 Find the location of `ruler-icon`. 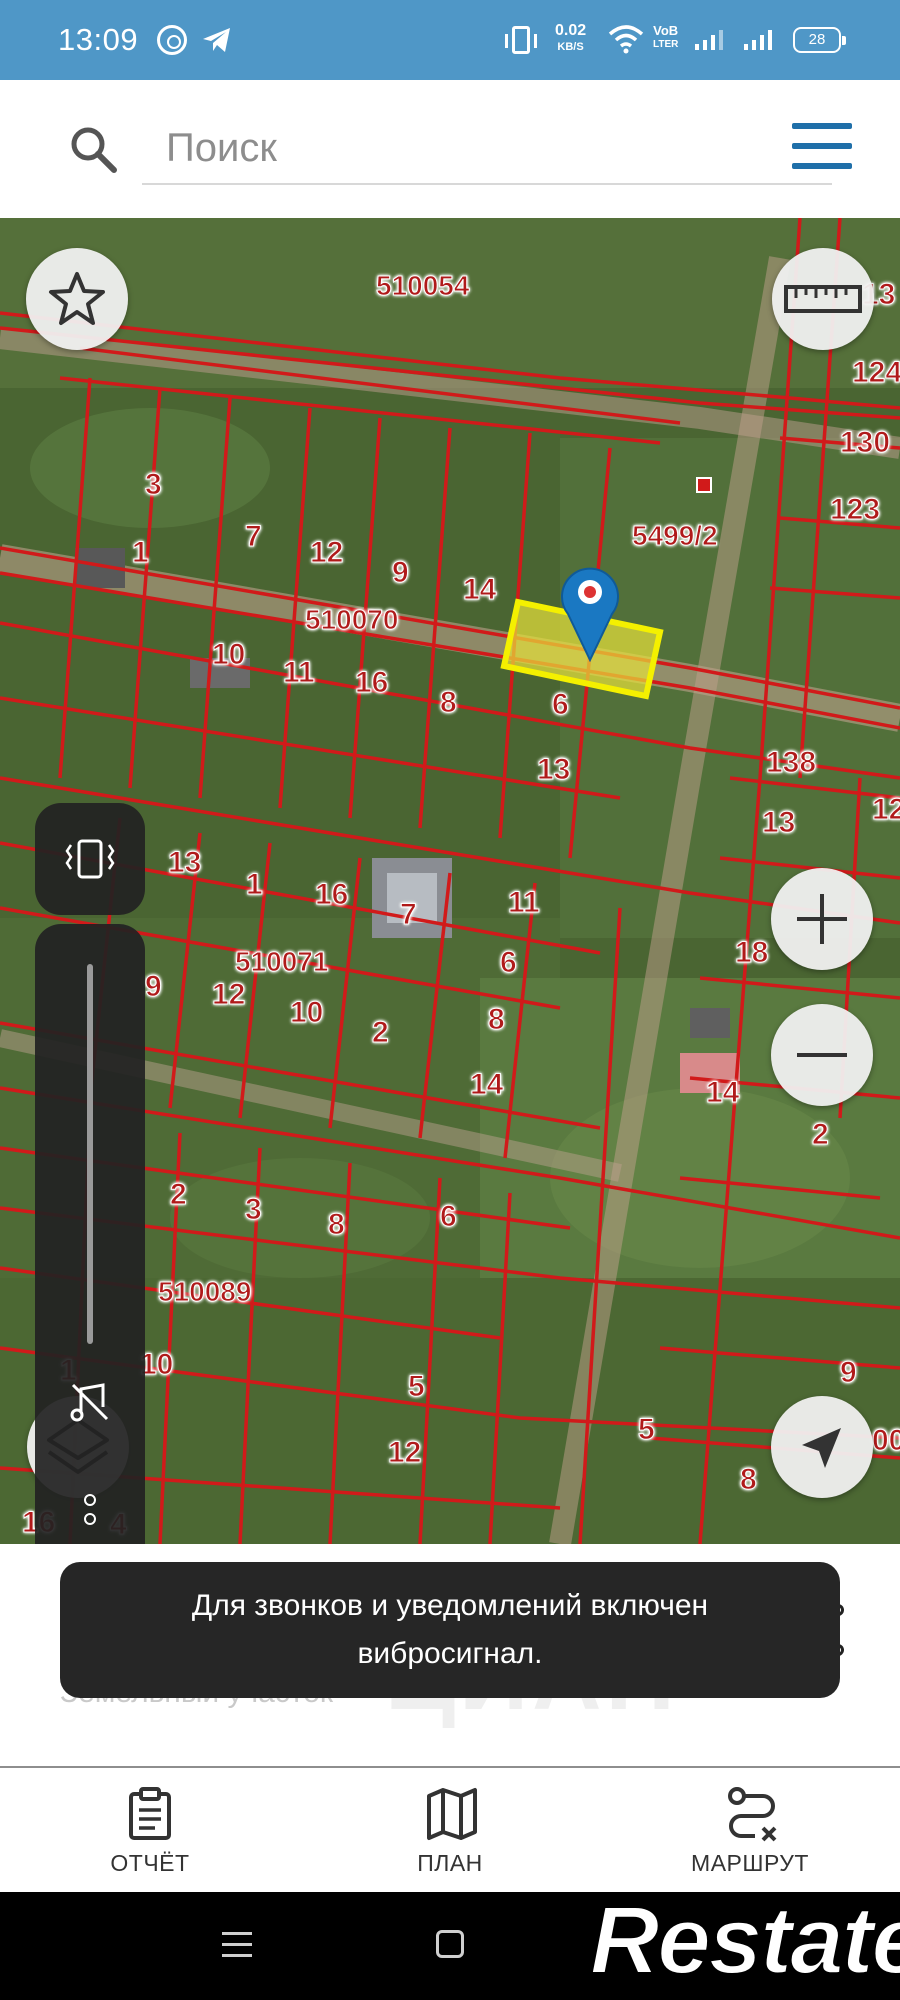

ruler-icon is located at coordinates (823, 299).